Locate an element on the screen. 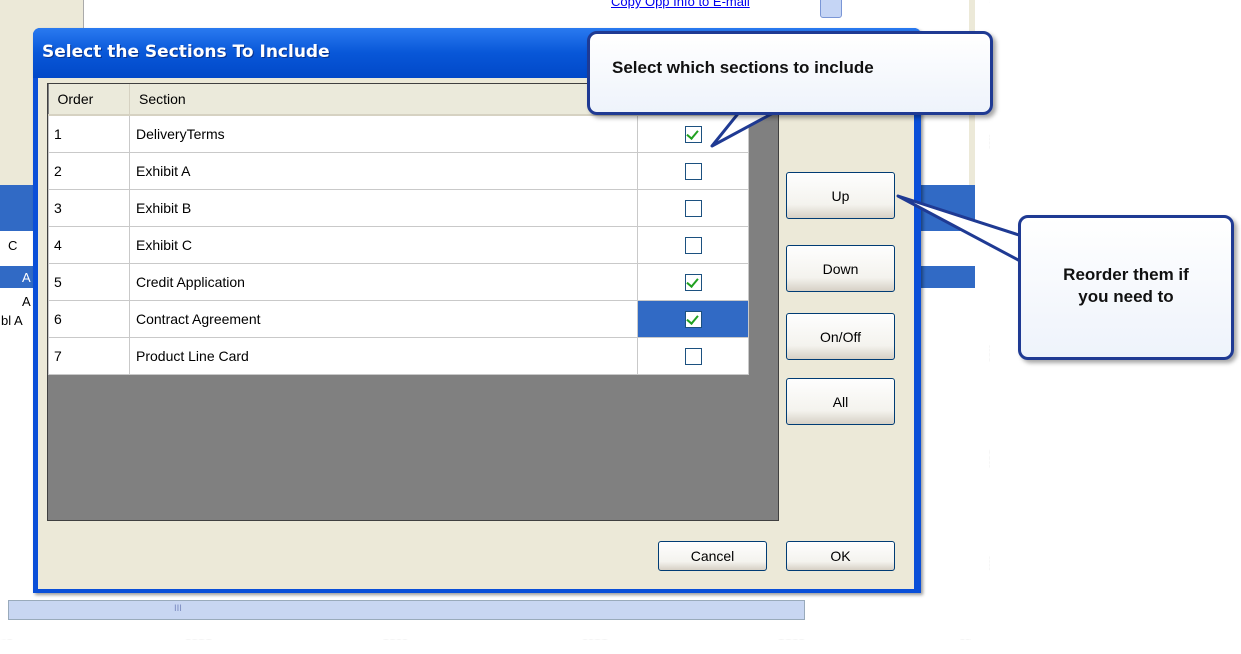 This screenshot has height=654, width=1241. column-header-order: Order is located at coordinates (89, 100).